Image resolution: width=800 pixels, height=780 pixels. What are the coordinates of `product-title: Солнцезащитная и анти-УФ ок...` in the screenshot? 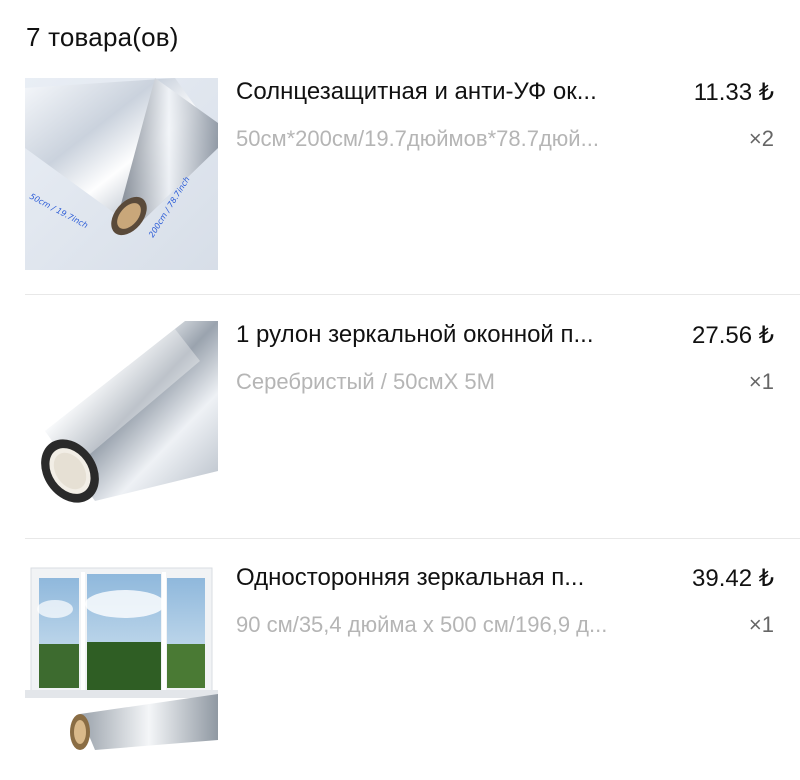 It's located at (451, 92).